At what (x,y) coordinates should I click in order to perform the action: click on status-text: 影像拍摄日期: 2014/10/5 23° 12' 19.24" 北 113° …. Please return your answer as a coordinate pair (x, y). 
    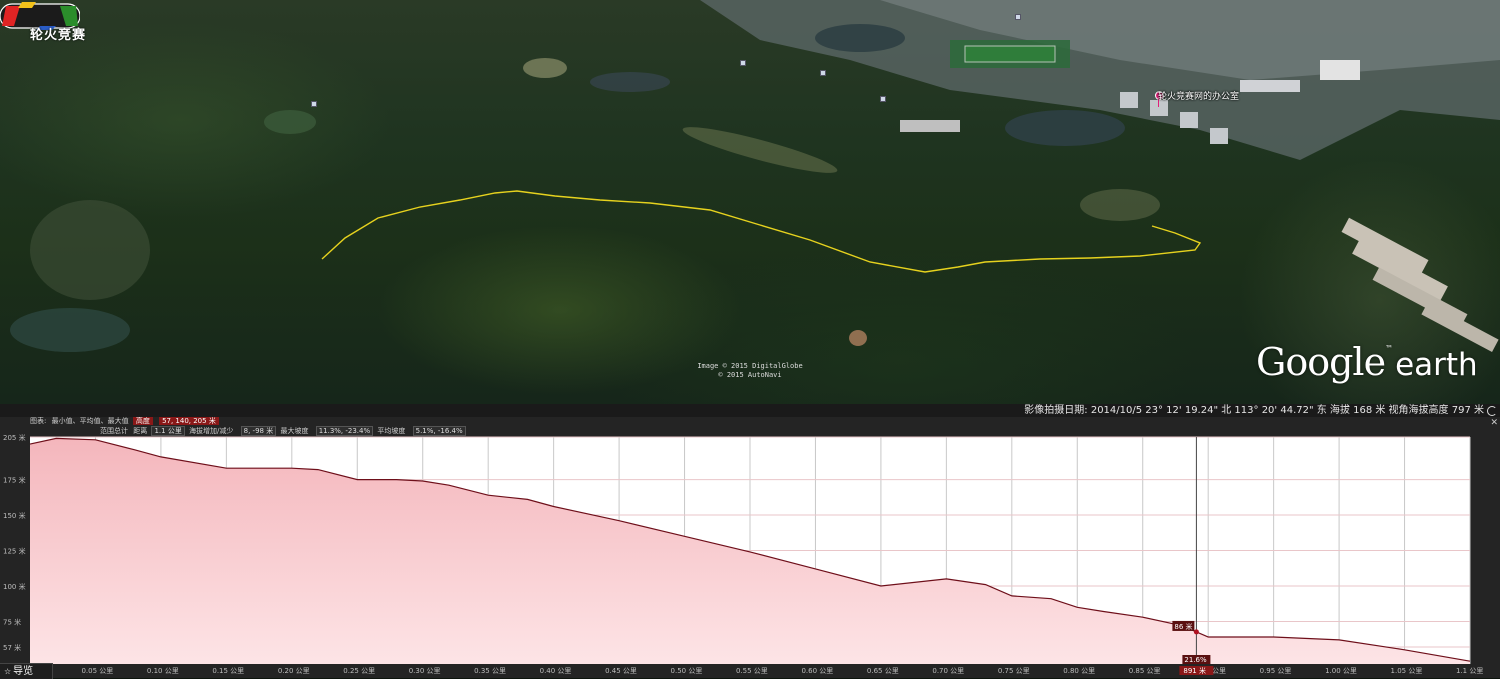
    Looking at the image, I should click on (1254, 410).